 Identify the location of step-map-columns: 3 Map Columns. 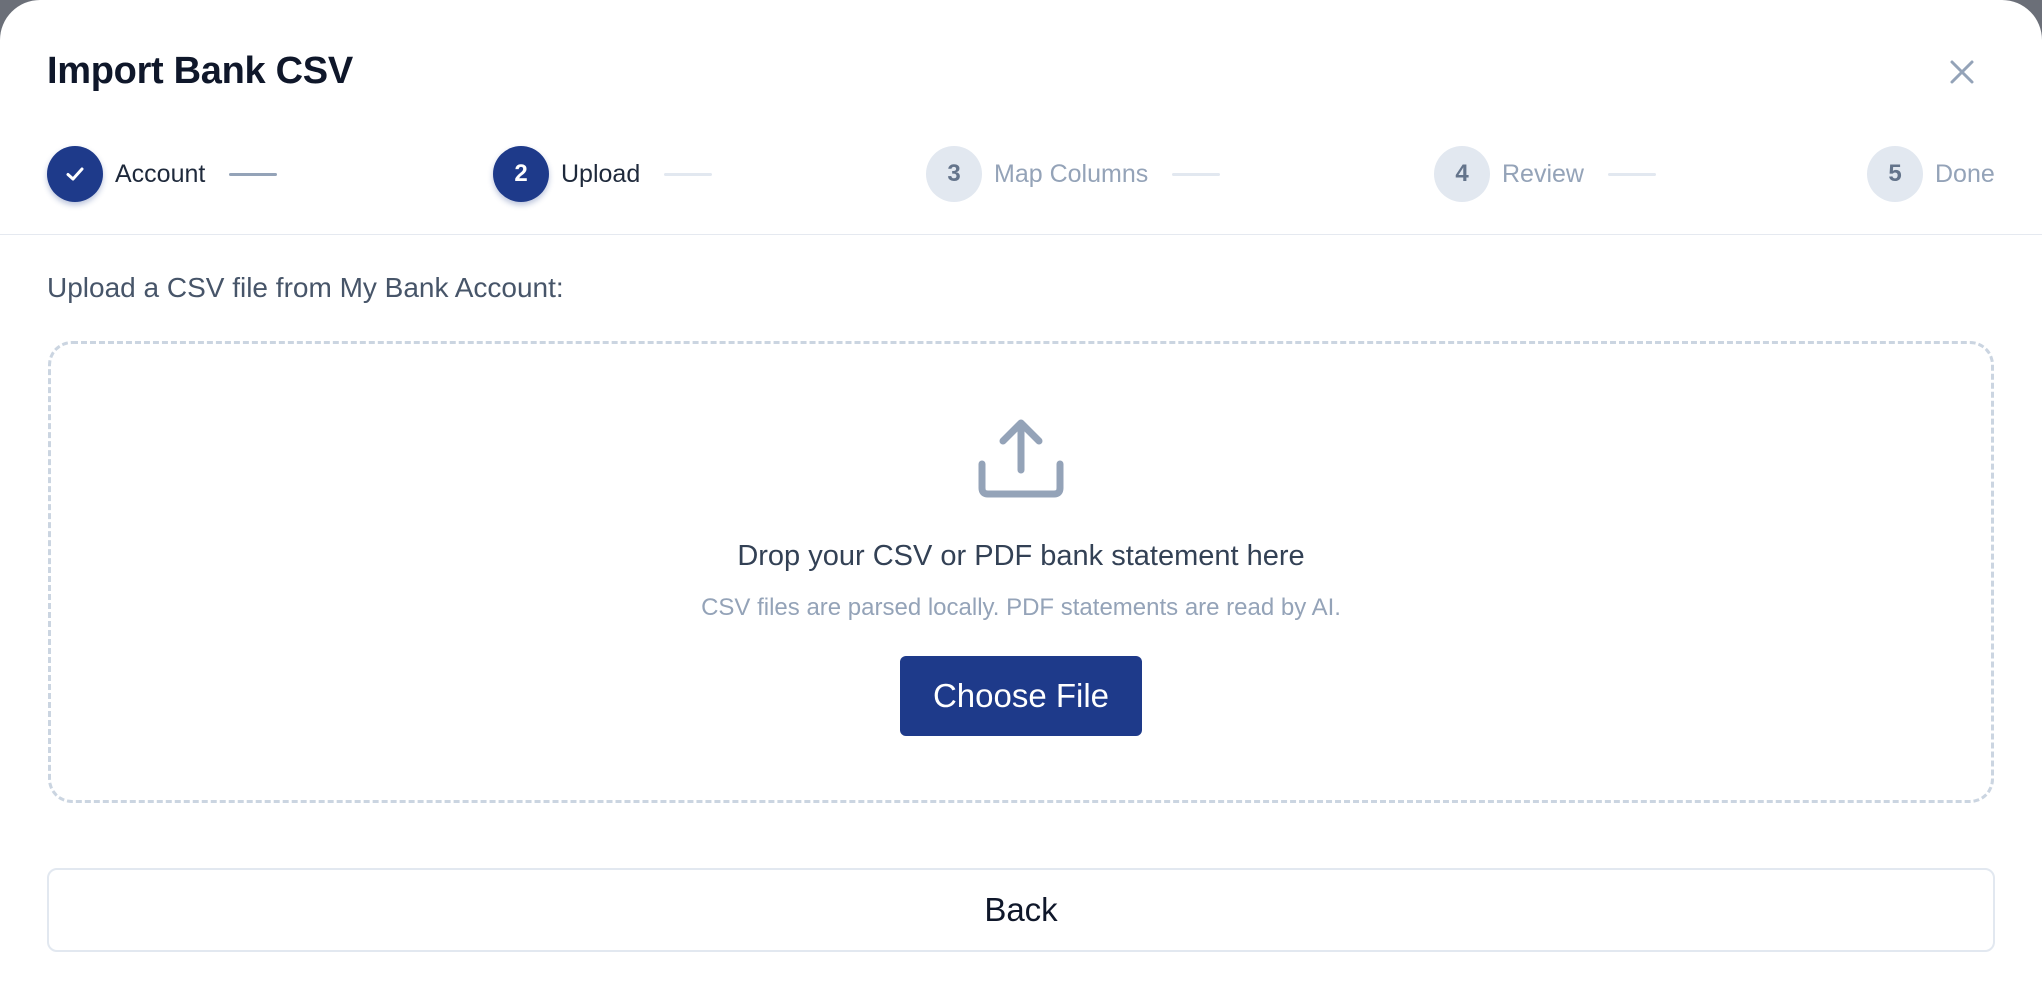
(1073, 174).